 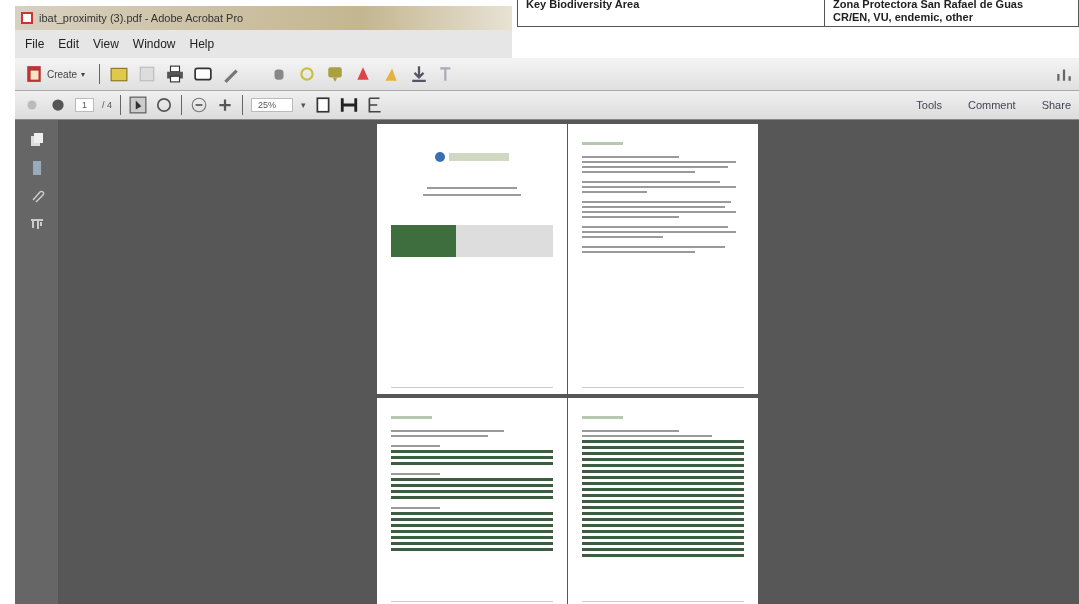 I want to click on speech-bubble-icon, so click(x=335, y=74).